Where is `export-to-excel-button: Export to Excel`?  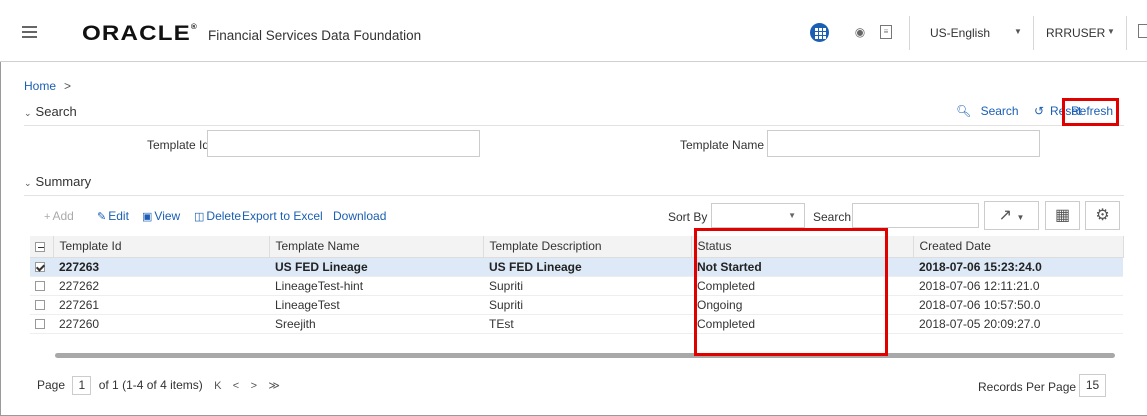 export-to-excel-button: Export to Excel is located at coordinates (282, 216).